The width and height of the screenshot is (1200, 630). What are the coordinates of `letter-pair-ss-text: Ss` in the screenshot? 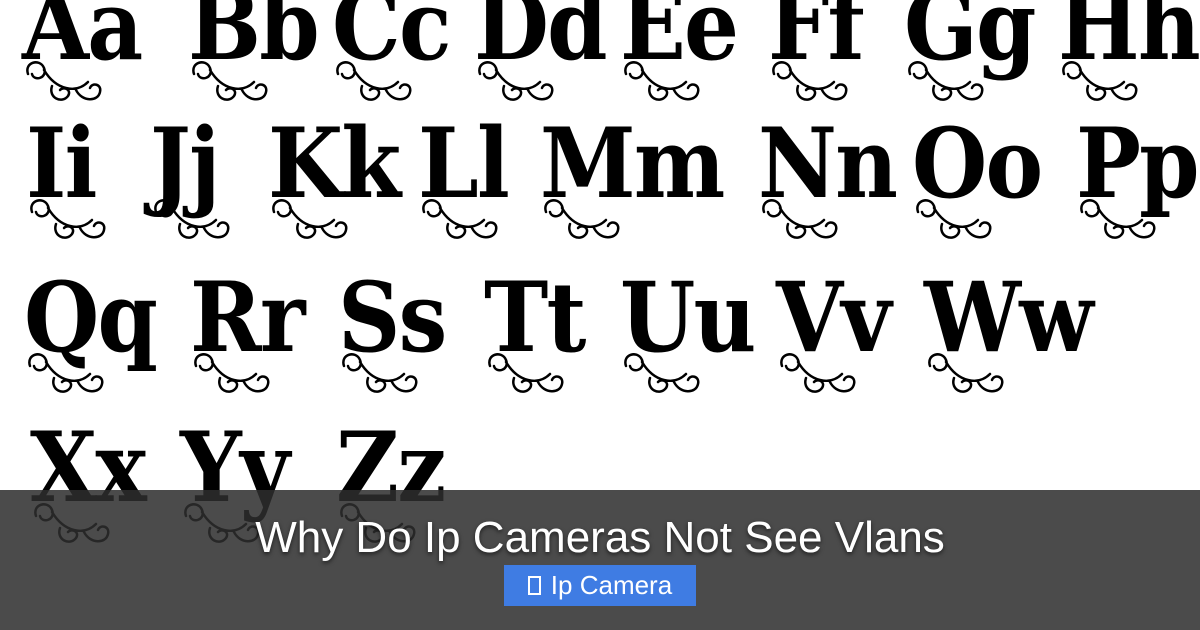 It's located at (392, 317).